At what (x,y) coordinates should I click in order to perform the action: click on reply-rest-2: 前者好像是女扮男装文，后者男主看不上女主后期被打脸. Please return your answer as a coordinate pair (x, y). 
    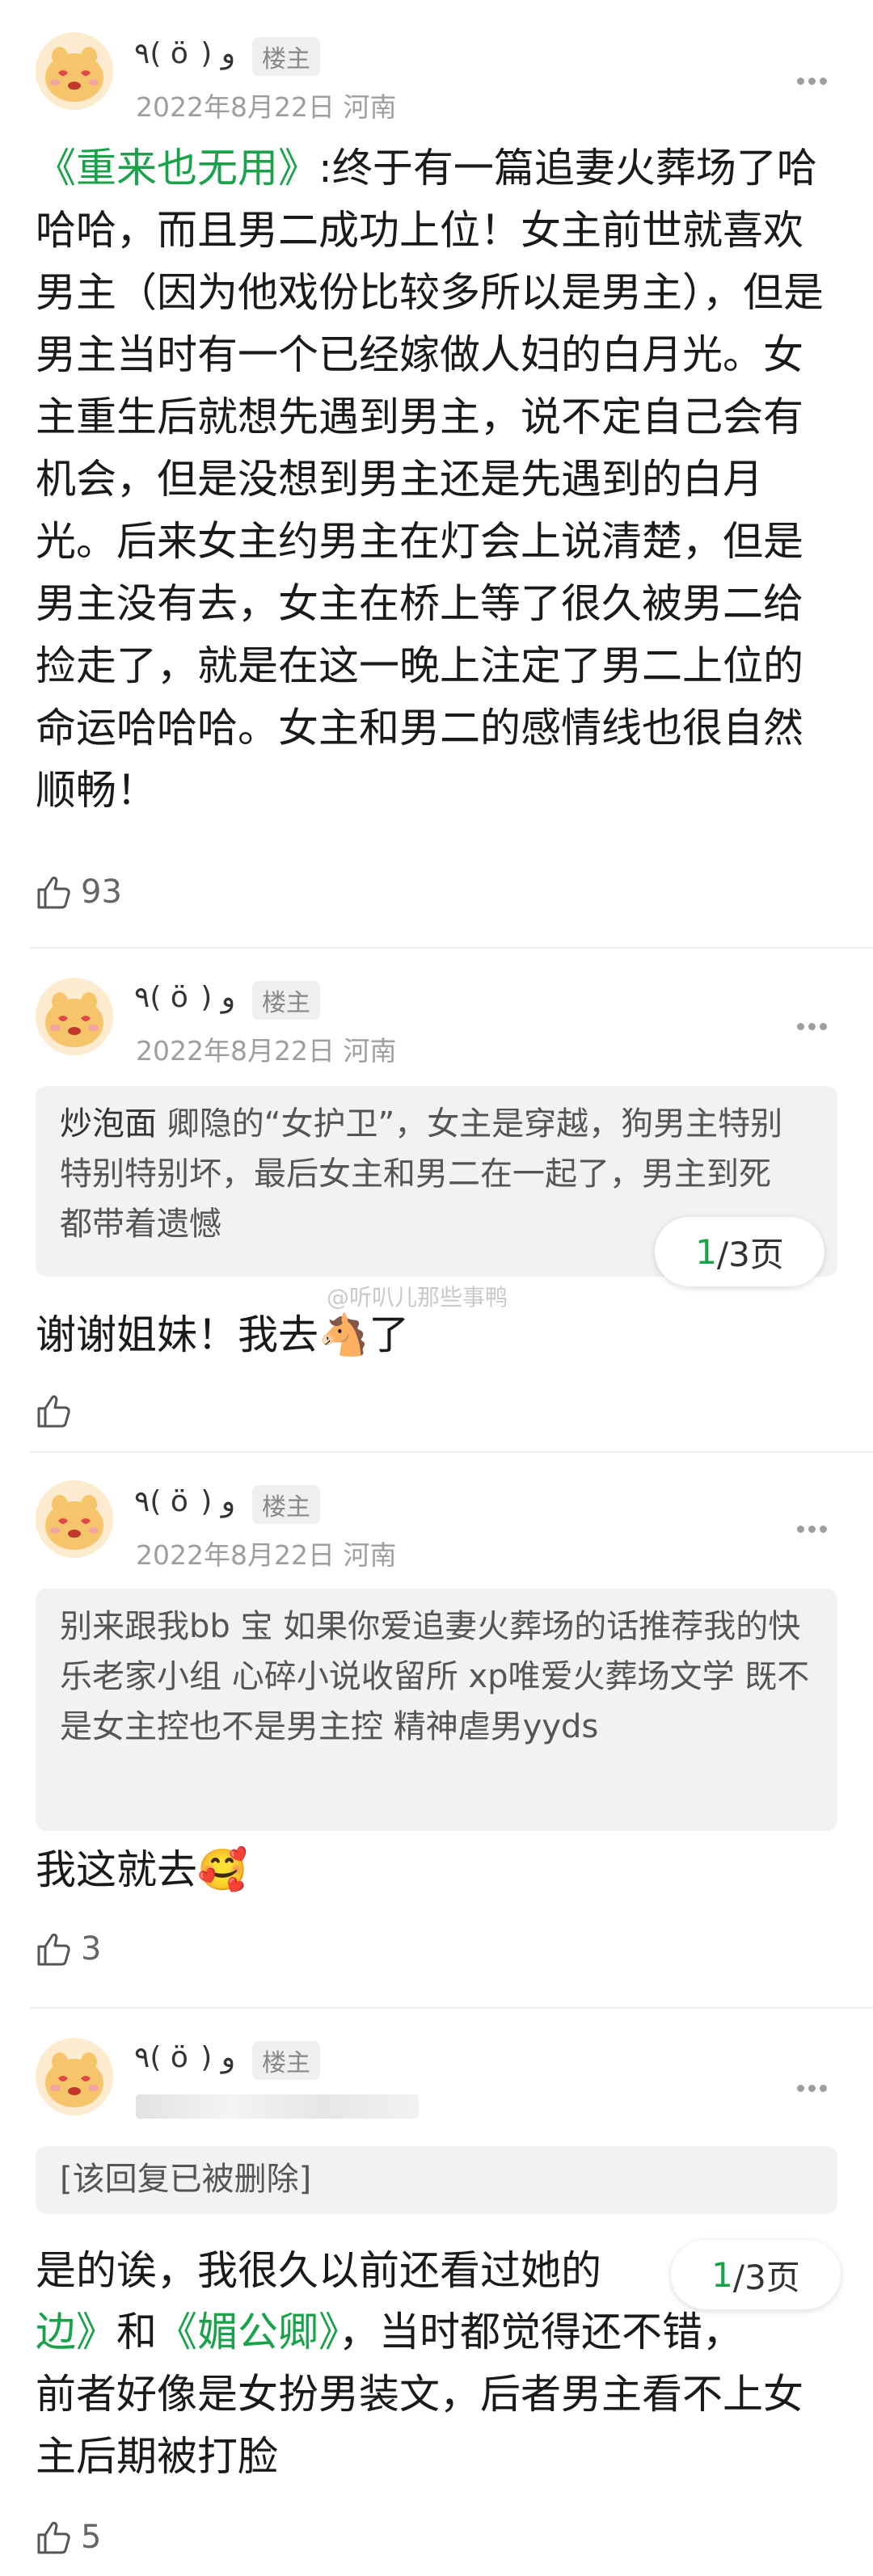
    Looking at the image, I should click on (419, 2425).